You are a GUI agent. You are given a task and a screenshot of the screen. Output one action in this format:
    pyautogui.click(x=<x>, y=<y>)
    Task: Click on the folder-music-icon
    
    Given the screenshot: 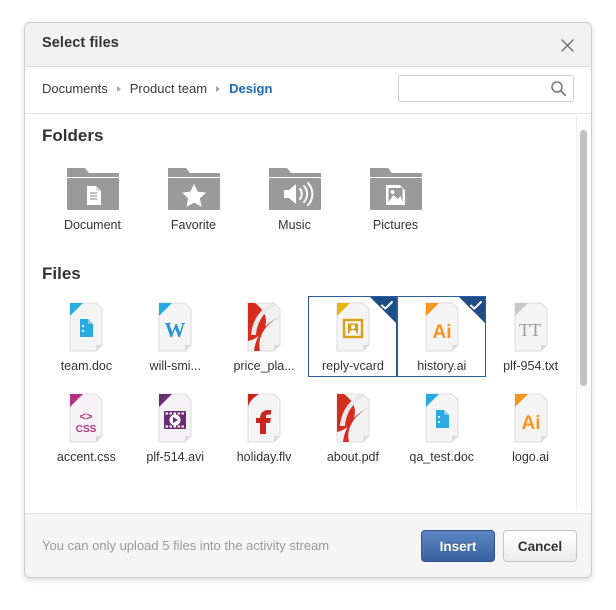 What is the action you would take?
    pyautogui.click(x=295, y=188)
    